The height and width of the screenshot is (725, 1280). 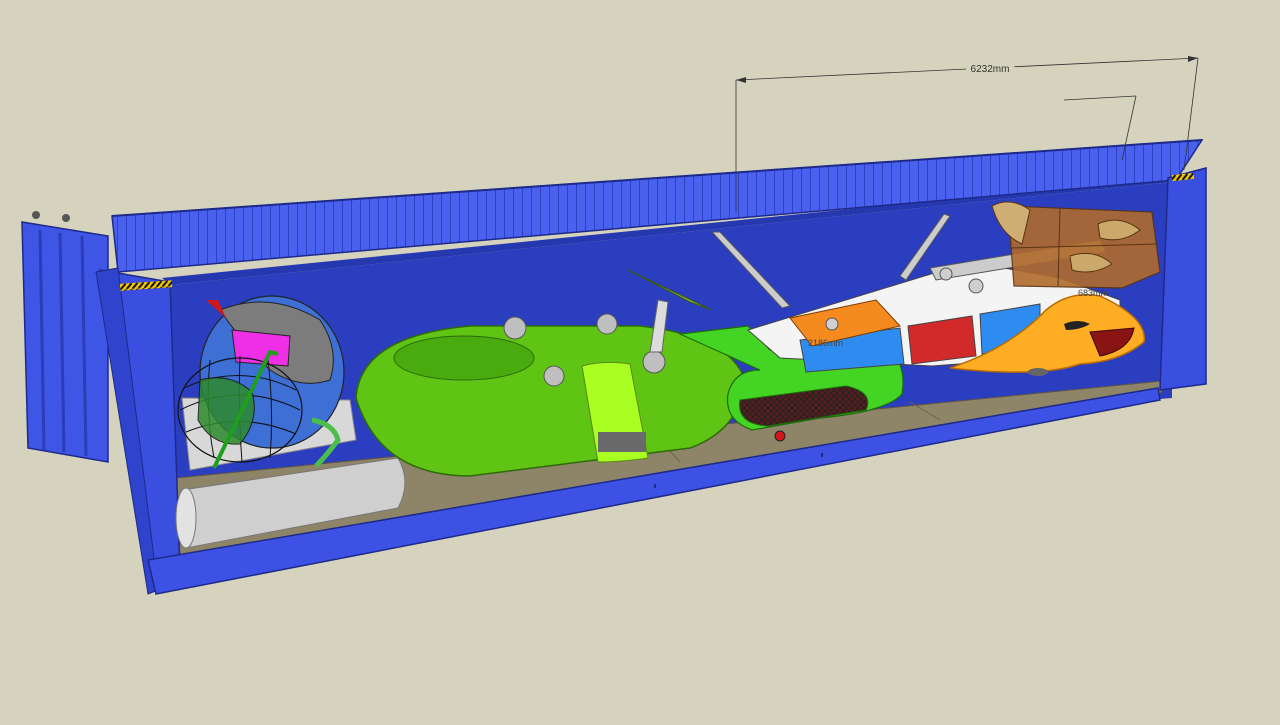 I want to click on wooden-crate, so click(x=1076, y=245).